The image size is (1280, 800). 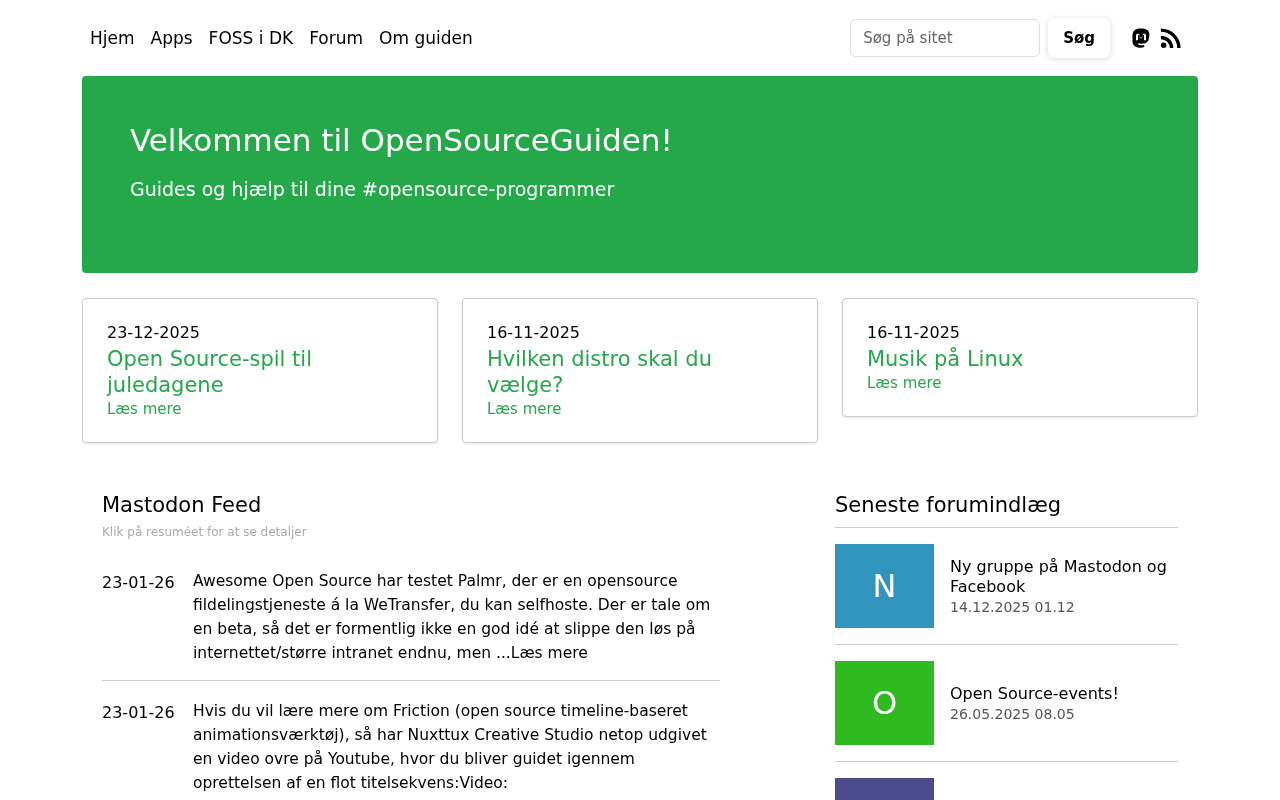 What do you see at coordinates (1141, 38) in the screenshot?
I see `mastodon-icon` at bounding box center [1141, 38].